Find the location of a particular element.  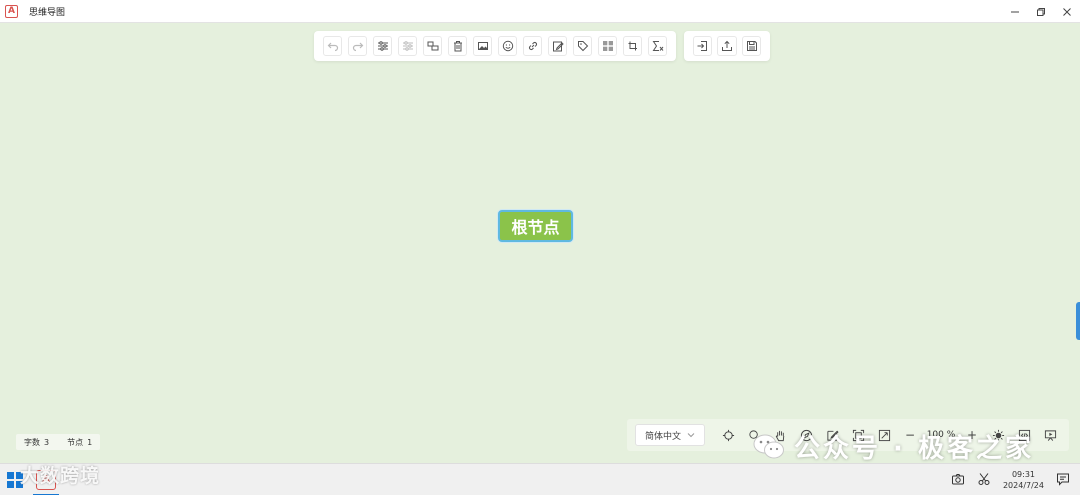

import-button is located at coordinates (702, 46).